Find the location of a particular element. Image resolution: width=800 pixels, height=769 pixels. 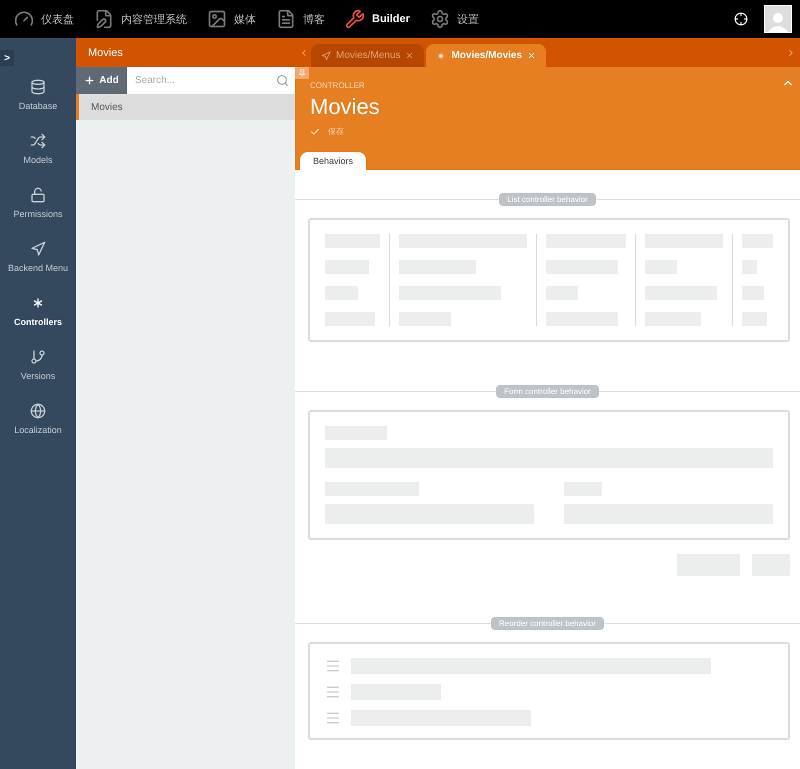

sidebar-item: Backend Menu is located at coordinates (38, 257).